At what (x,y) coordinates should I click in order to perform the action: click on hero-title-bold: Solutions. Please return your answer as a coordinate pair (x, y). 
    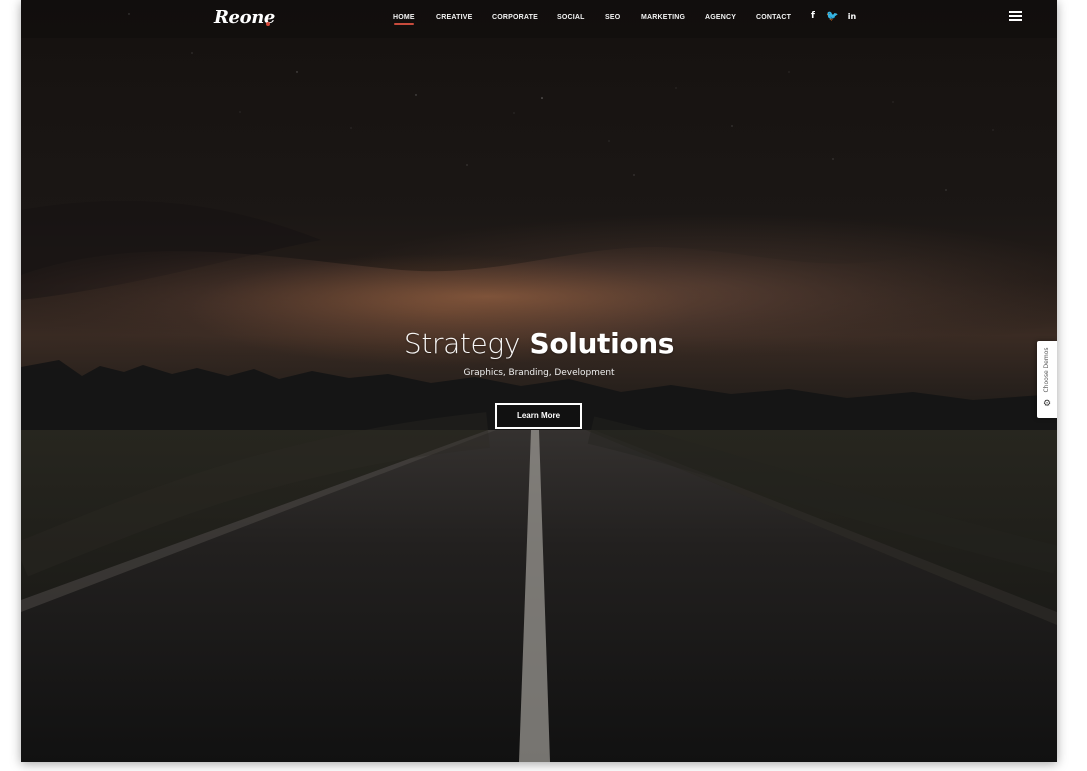
    Looking at the image, I should click on (602, 343).